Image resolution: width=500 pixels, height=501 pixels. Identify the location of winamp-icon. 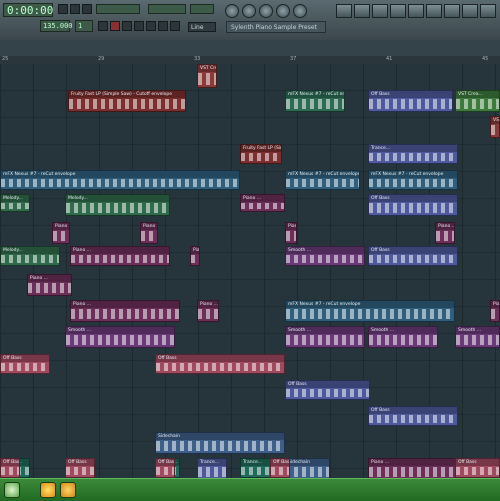
(68, 490).